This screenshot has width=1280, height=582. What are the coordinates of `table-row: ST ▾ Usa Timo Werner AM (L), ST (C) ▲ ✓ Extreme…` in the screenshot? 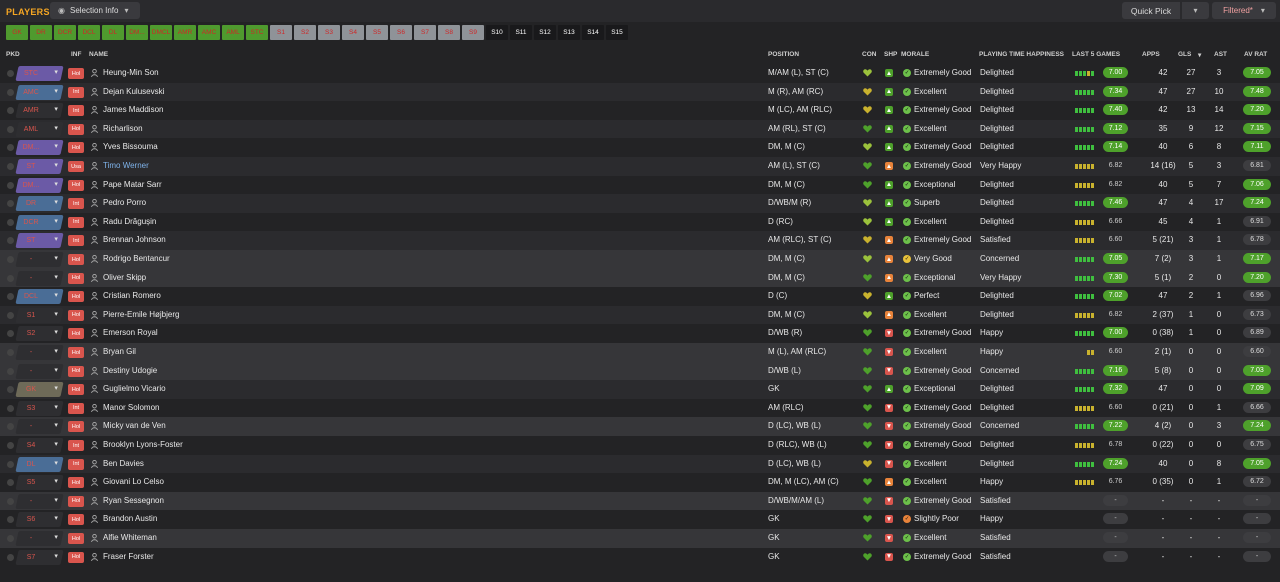 It's located at (640, 166).